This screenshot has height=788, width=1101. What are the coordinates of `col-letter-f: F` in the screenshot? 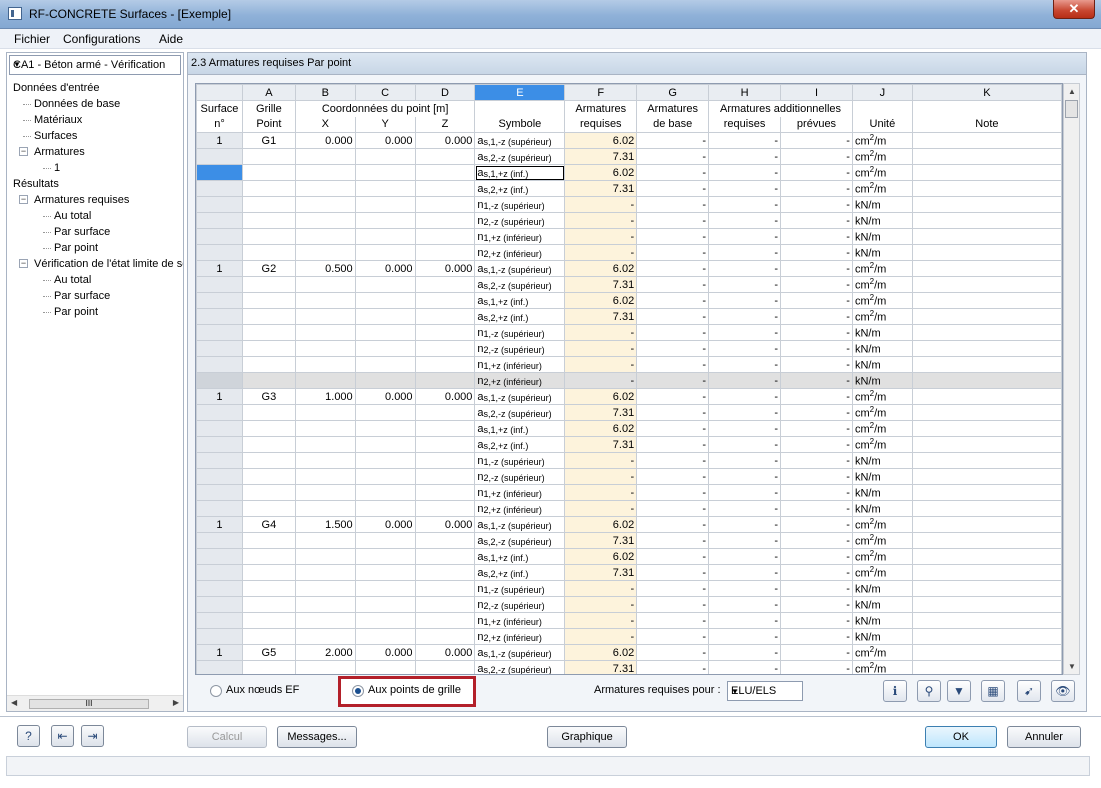 It's located at (601, 92).